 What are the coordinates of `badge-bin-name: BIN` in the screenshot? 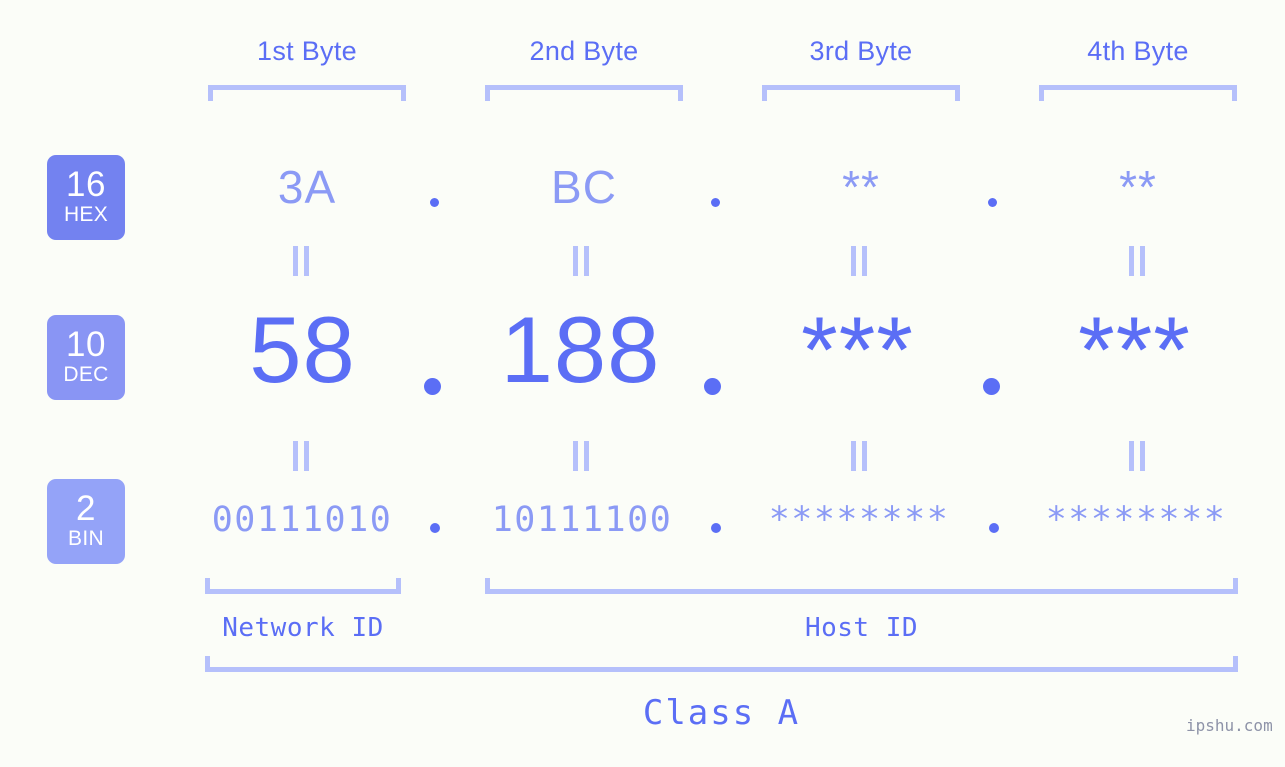 It's located at (86, 538).